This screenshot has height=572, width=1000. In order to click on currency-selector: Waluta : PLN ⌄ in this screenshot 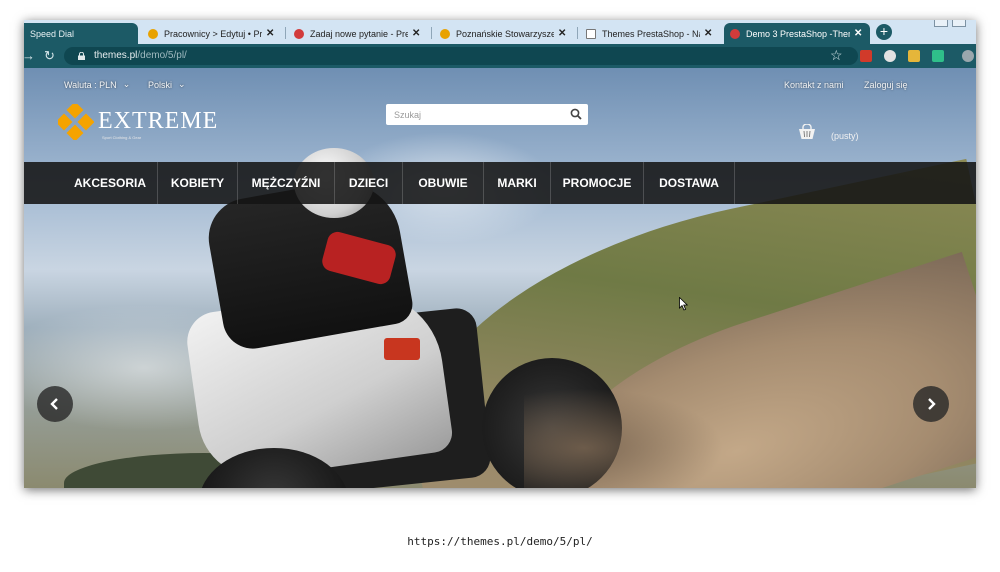, I will do `click(97, 84)`.